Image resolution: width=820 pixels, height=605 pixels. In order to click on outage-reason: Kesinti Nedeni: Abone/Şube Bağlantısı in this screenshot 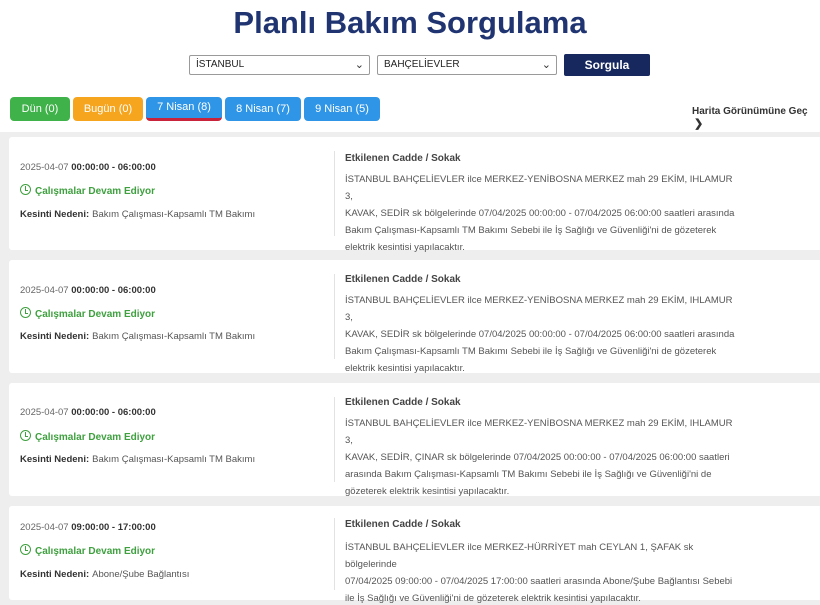, I will do `click(104, 574)`.